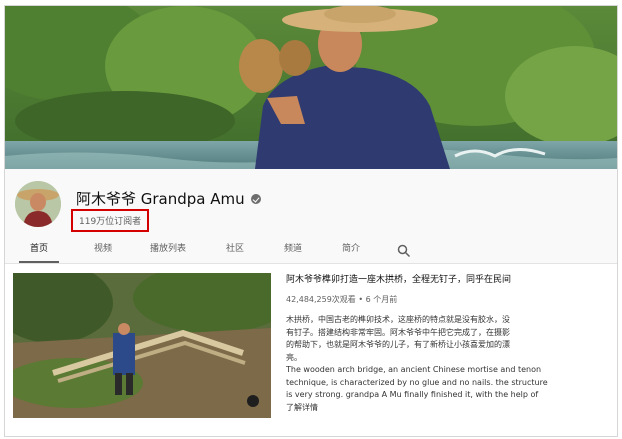  Describe the element at coordinates (404, 250) in the screenshot. I see `search-icon` at that location.